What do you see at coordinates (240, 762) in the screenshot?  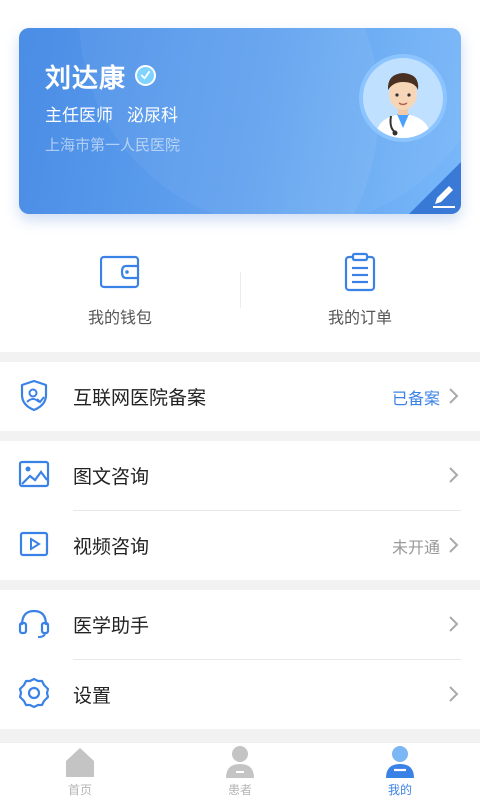 I see `patient-icon` at bounding box center [240, 762].